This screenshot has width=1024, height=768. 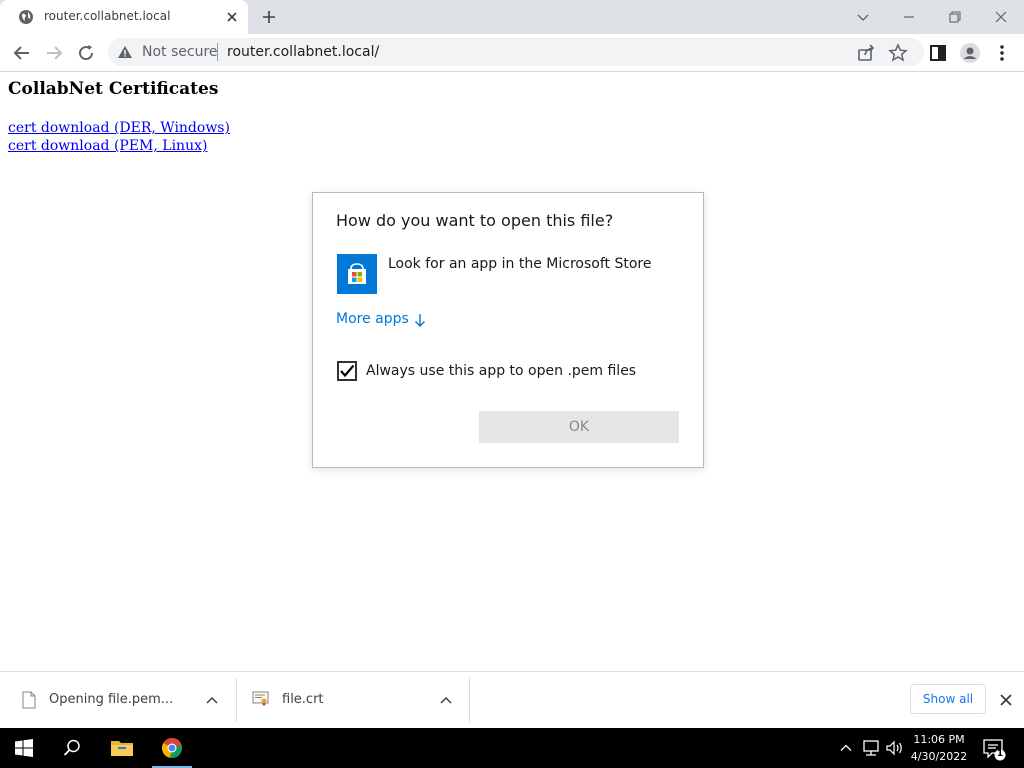 What do you see at coordinates (172, 748) in the screenshot?
I see `chrome-icon` at bounding box center [172, 748].